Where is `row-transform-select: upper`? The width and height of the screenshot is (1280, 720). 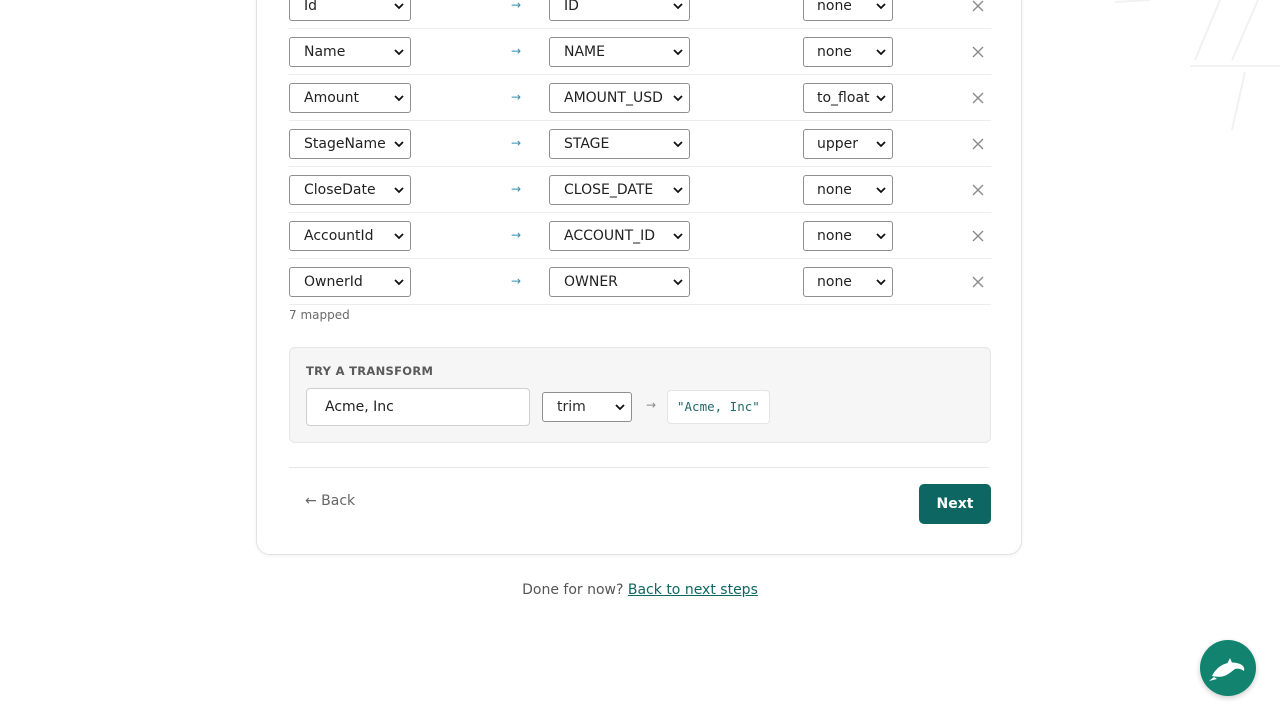 row-transform-select: upper is located at coordinates (848, 144).